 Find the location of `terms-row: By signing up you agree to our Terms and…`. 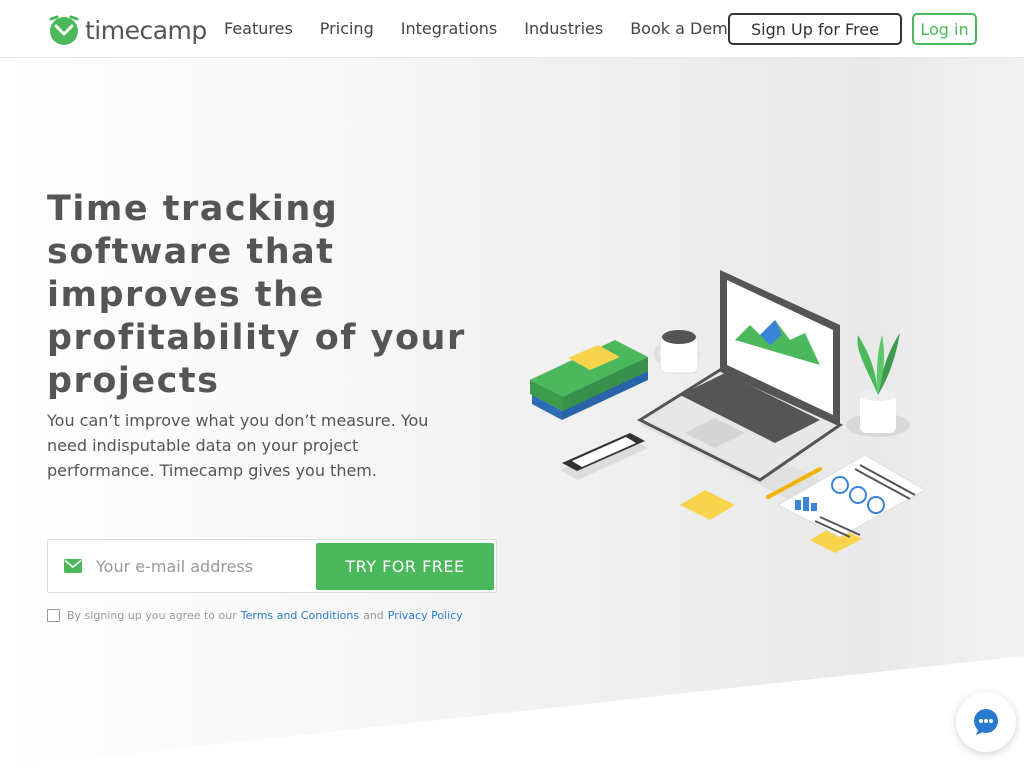

terms-row: By signing up you agree to our Terms and… is located at coordinates (255, 615).